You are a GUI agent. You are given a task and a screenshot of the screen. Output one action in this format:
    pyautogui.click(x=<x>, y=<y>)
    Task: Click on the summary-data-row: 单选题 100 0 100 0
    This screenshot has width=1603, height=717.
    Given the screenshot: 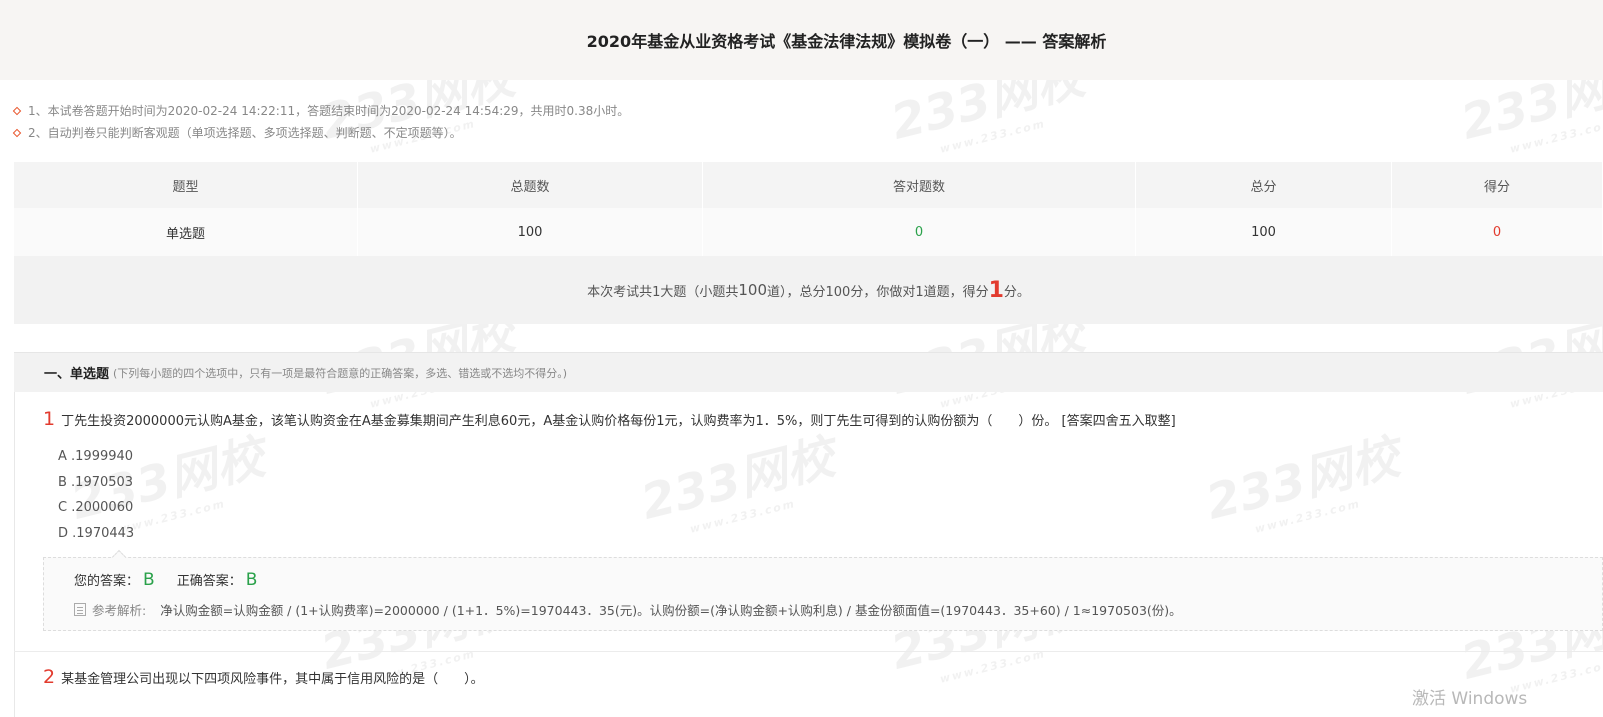 What is the action you would take?
    pyautogui.click(x=808, y=232)
    